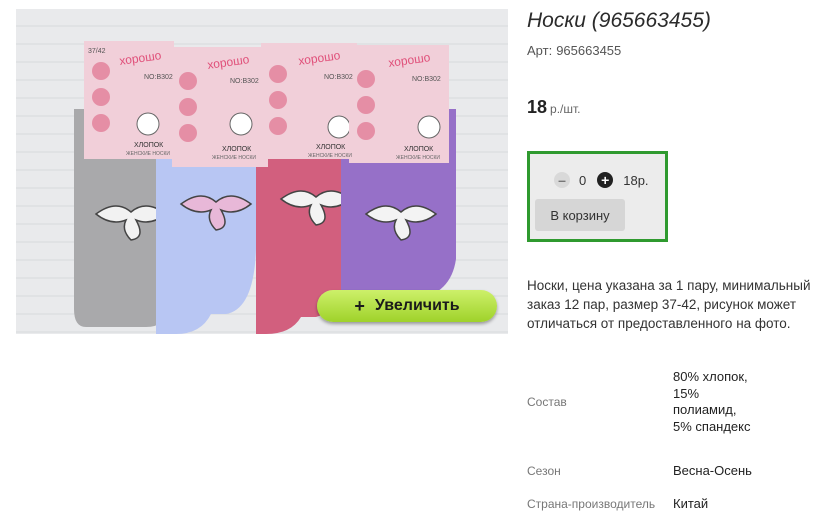  What do you see at coordinates (537, 107) in the screenshot?
I see `price-value: 18` at bounding box center [537, 107].